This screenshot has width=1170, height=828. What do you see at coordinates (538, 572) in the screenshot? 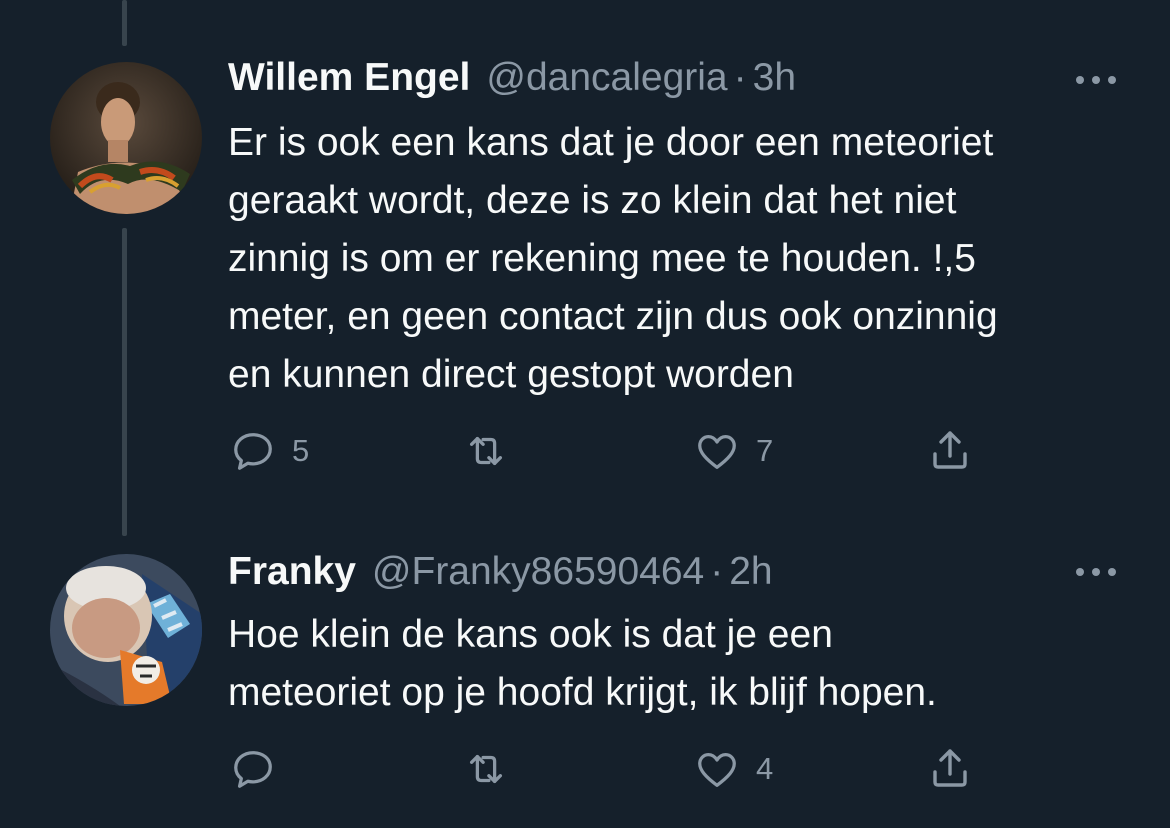
I see `author-handle: @Franky86590464` at bounding box center [538, 572].